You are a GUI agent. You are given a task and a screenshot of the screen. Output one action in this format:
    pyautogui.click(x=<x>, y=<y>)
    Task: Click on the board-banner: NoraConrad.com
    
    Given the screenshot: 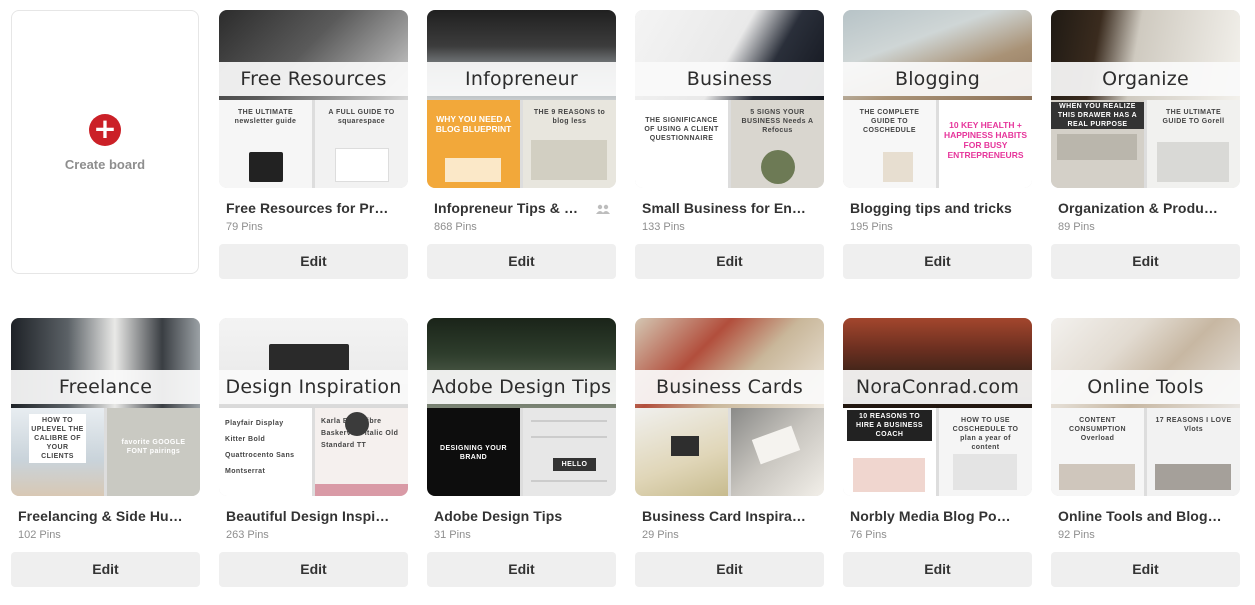 What is the action you would take?
    pyautogui.click(x=937, y=387)
    